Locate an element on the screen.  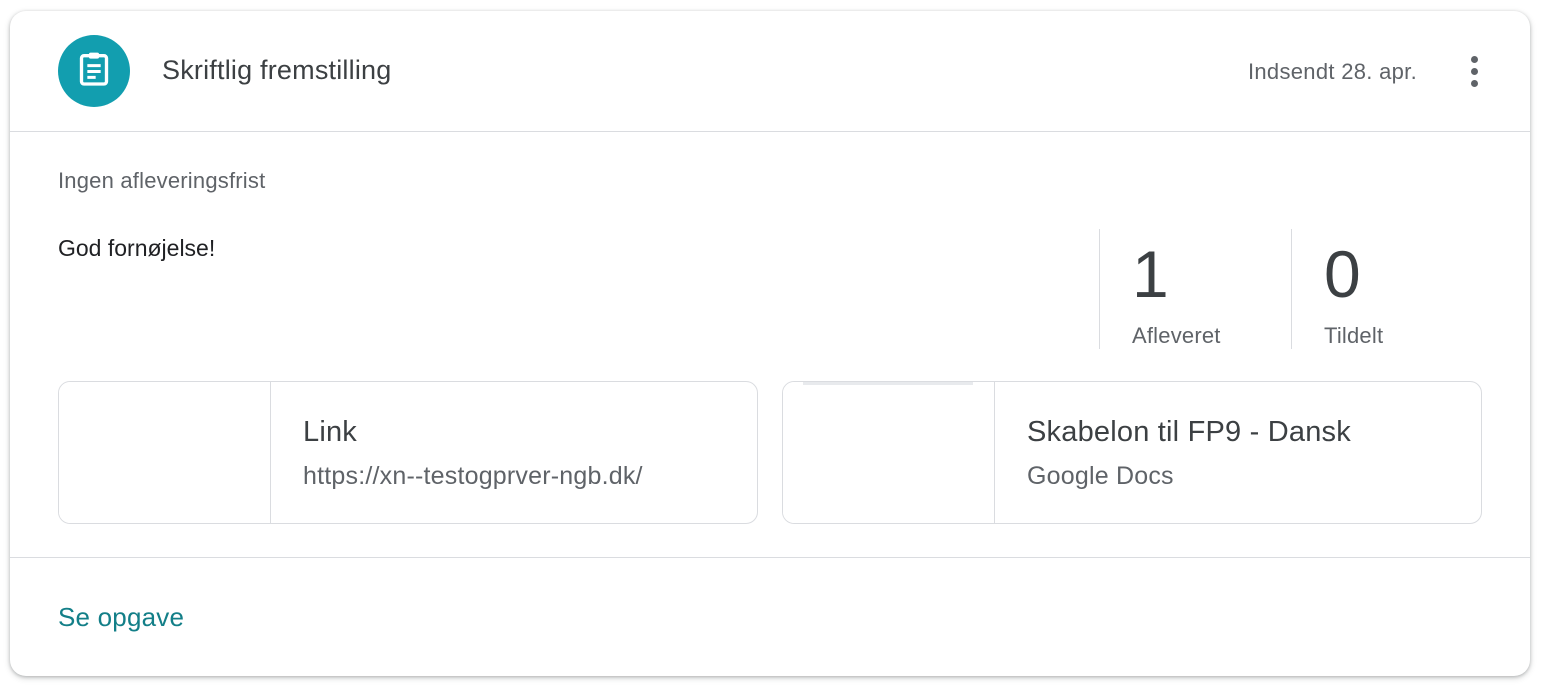
attachment-title: Link is located at coordinates (330, 432).